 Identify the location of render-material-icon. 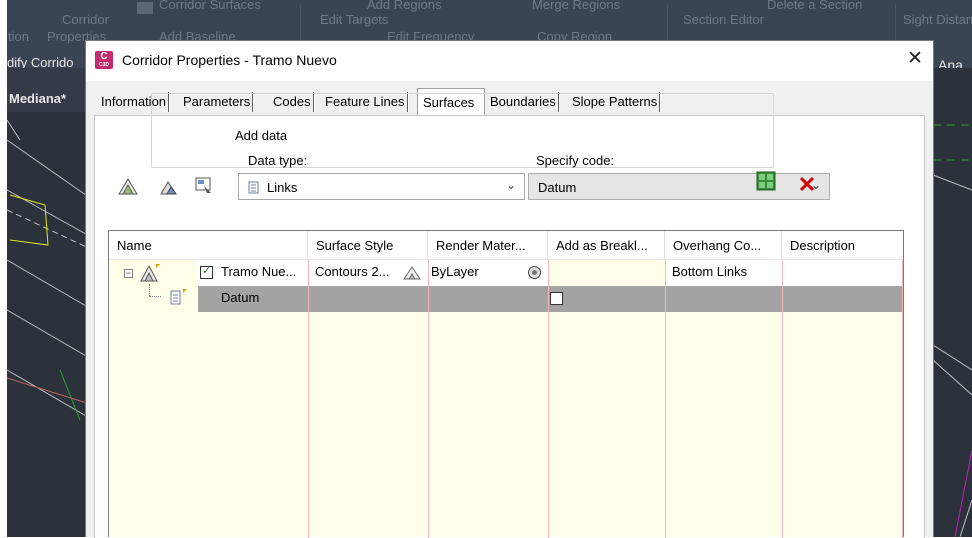
(534, 272).